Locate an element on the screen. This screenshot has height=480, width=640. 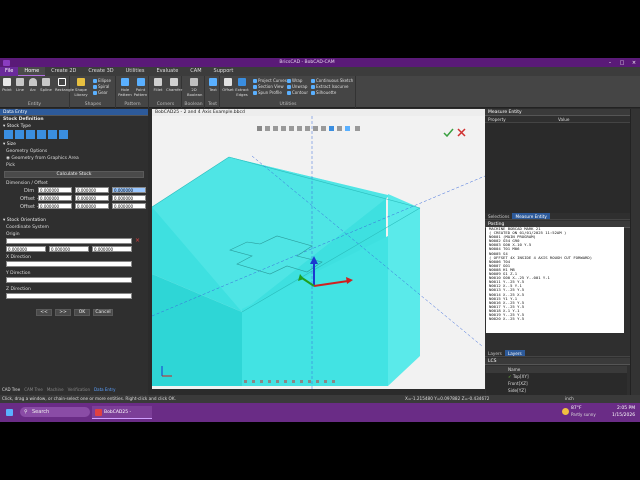
lcs-row-front: Front[XZ] is located at coordinates (556, 383).